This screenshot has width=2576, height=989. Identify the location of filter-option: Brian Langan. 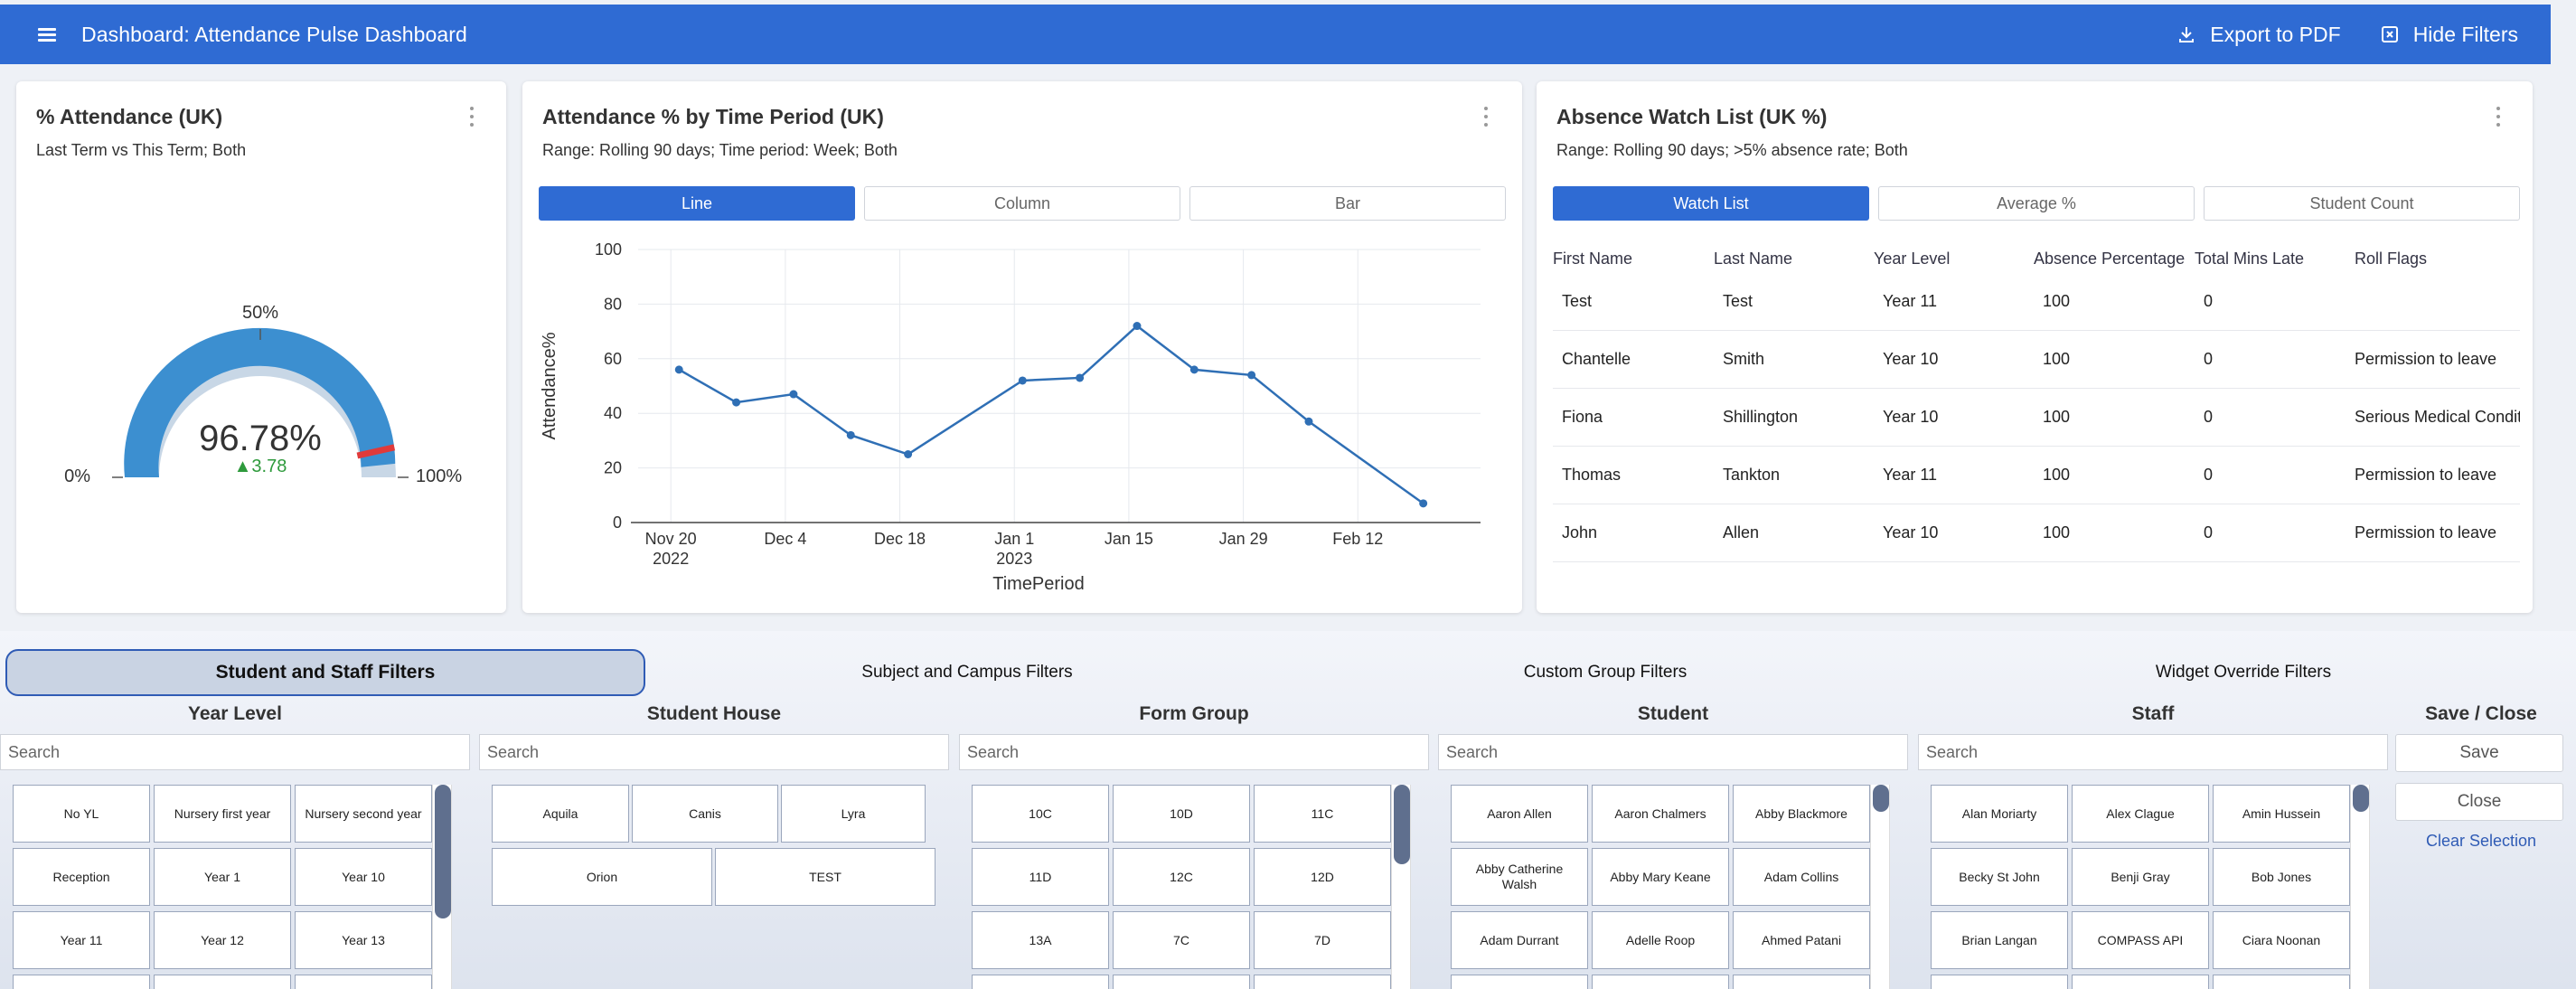
(1999, 940).